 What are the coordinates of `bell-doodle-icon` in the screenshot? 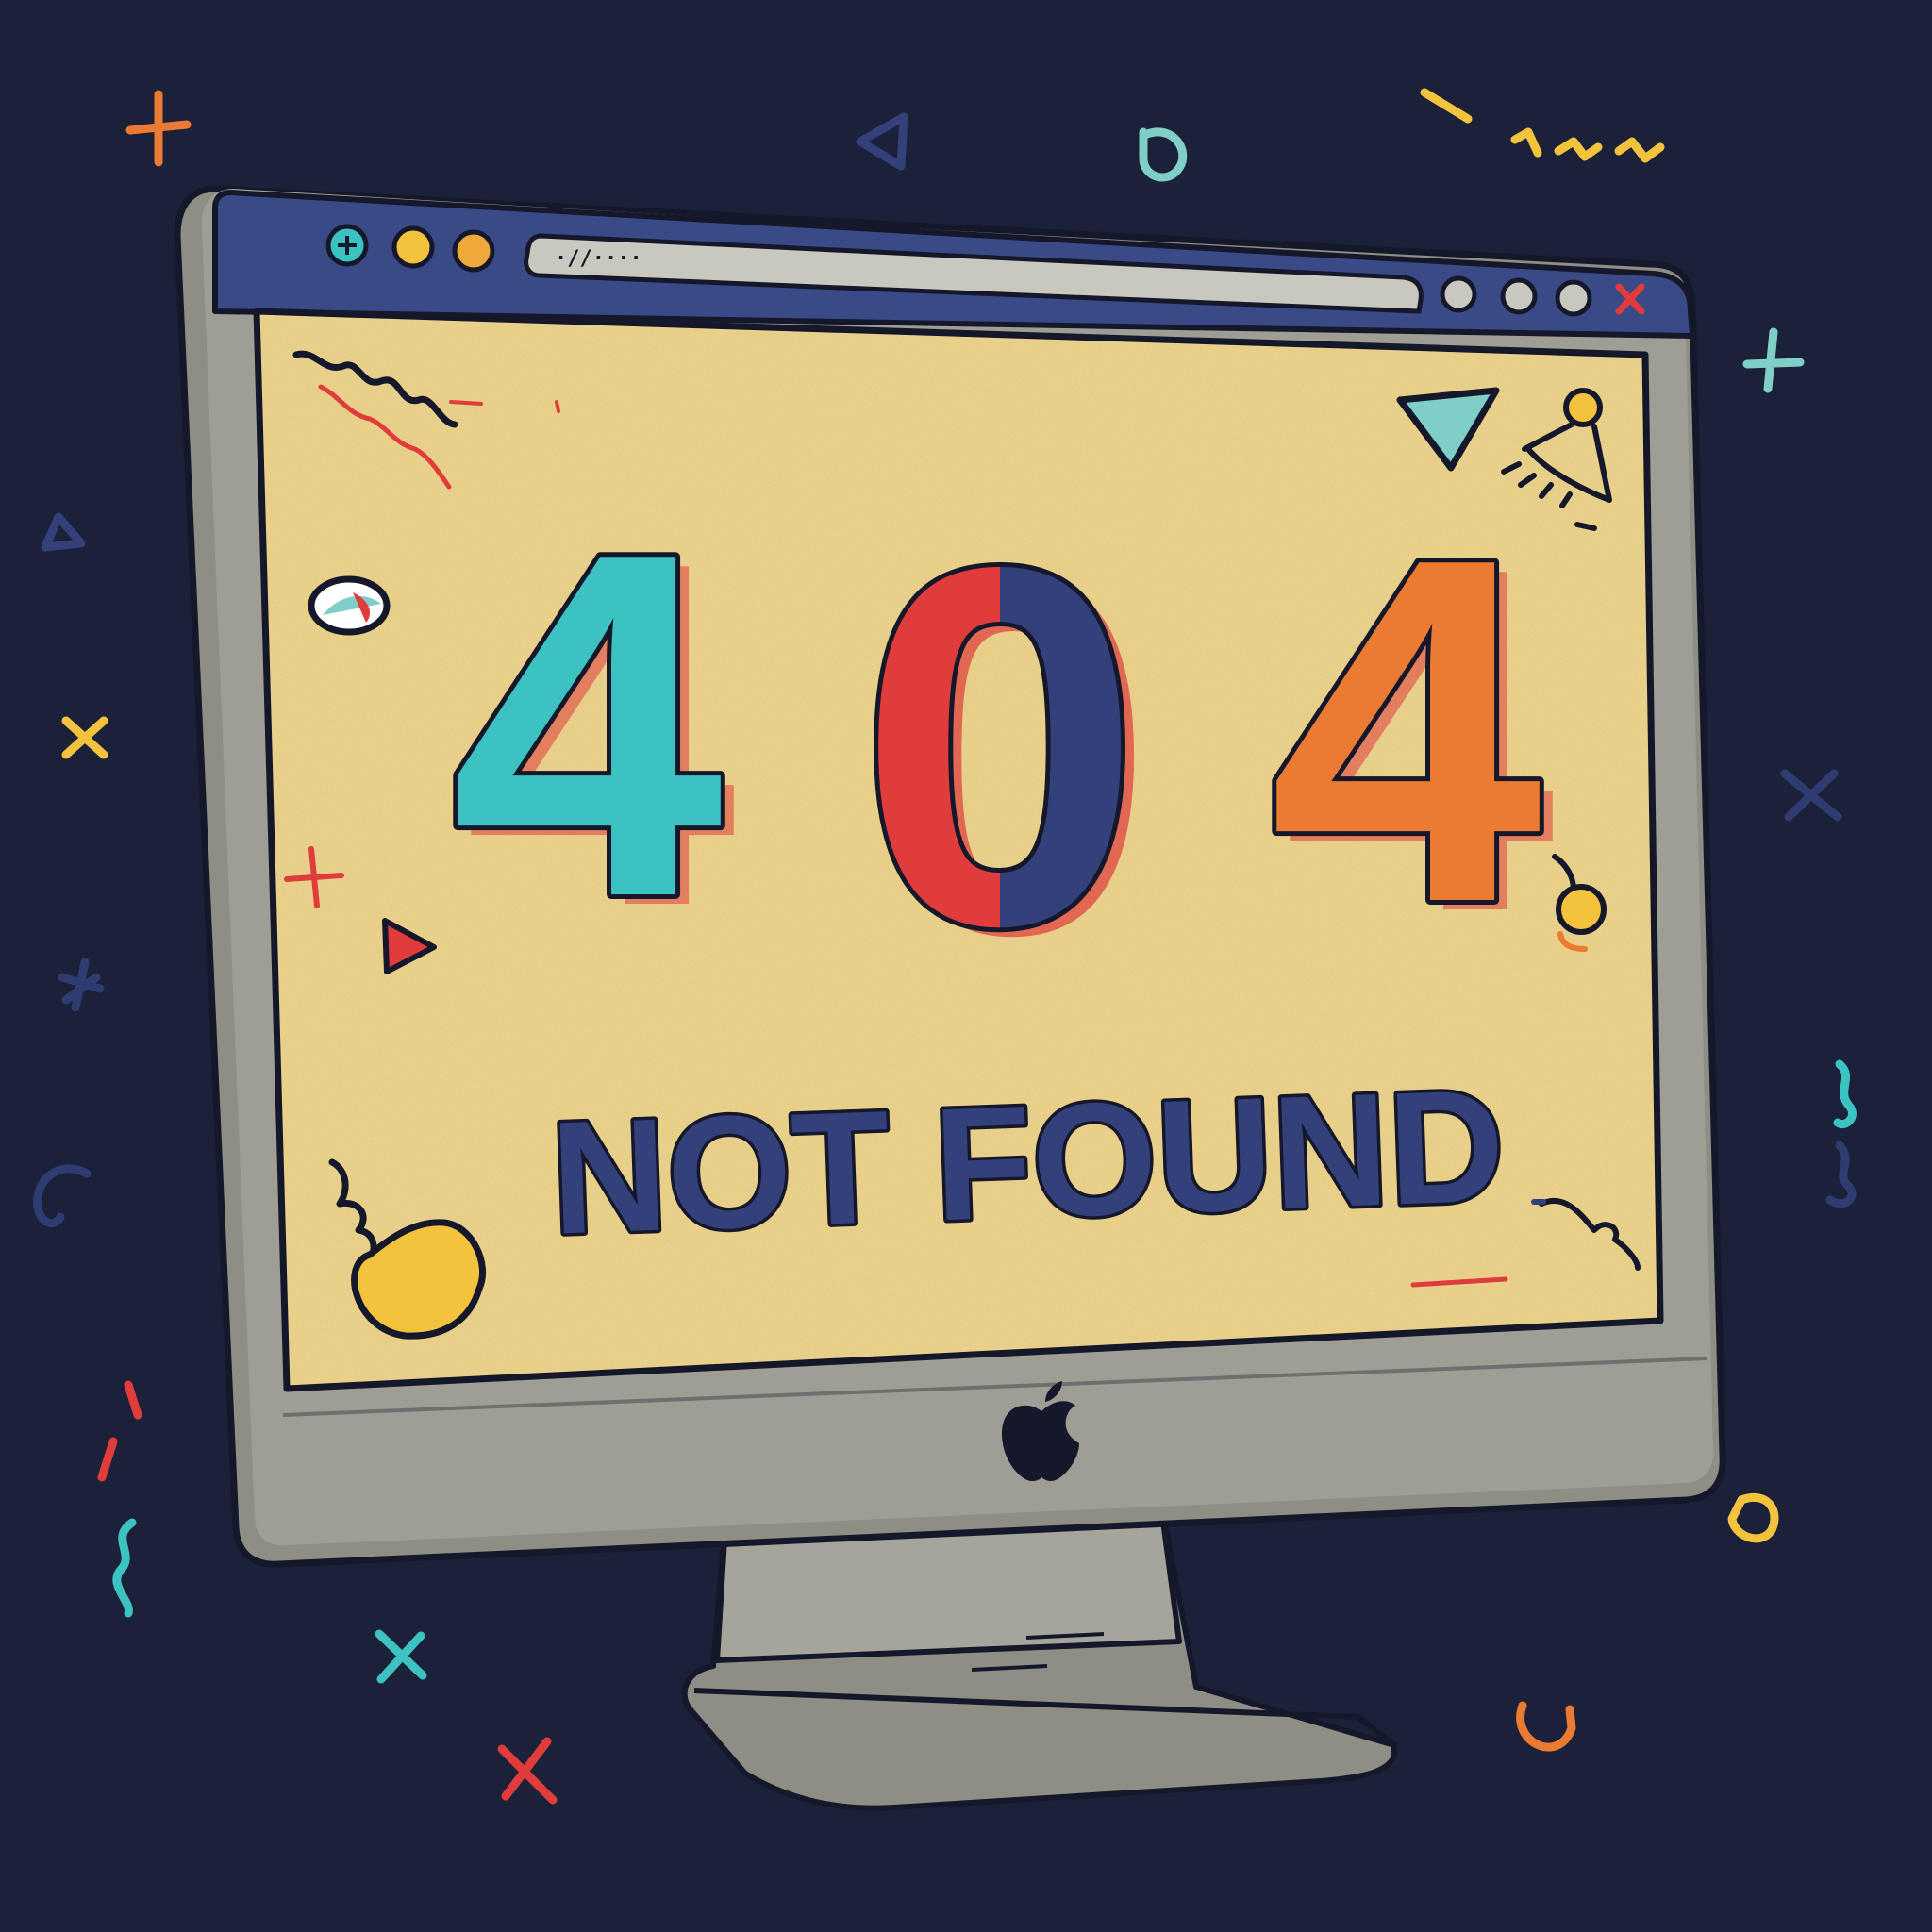 It's located at (1583, 407).